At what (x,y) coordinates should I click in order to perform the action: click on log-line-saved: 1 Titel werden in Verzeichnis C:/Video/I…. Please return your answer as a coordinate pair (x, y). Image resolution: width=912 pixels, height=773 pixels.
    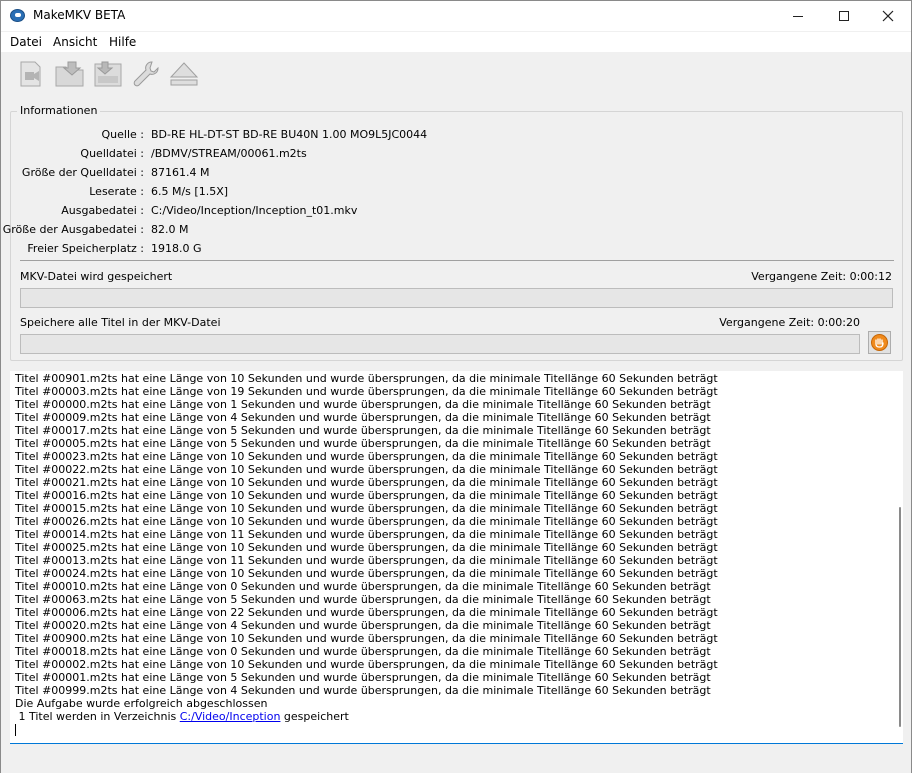
    Looking at the image, I should click on (449, 716).